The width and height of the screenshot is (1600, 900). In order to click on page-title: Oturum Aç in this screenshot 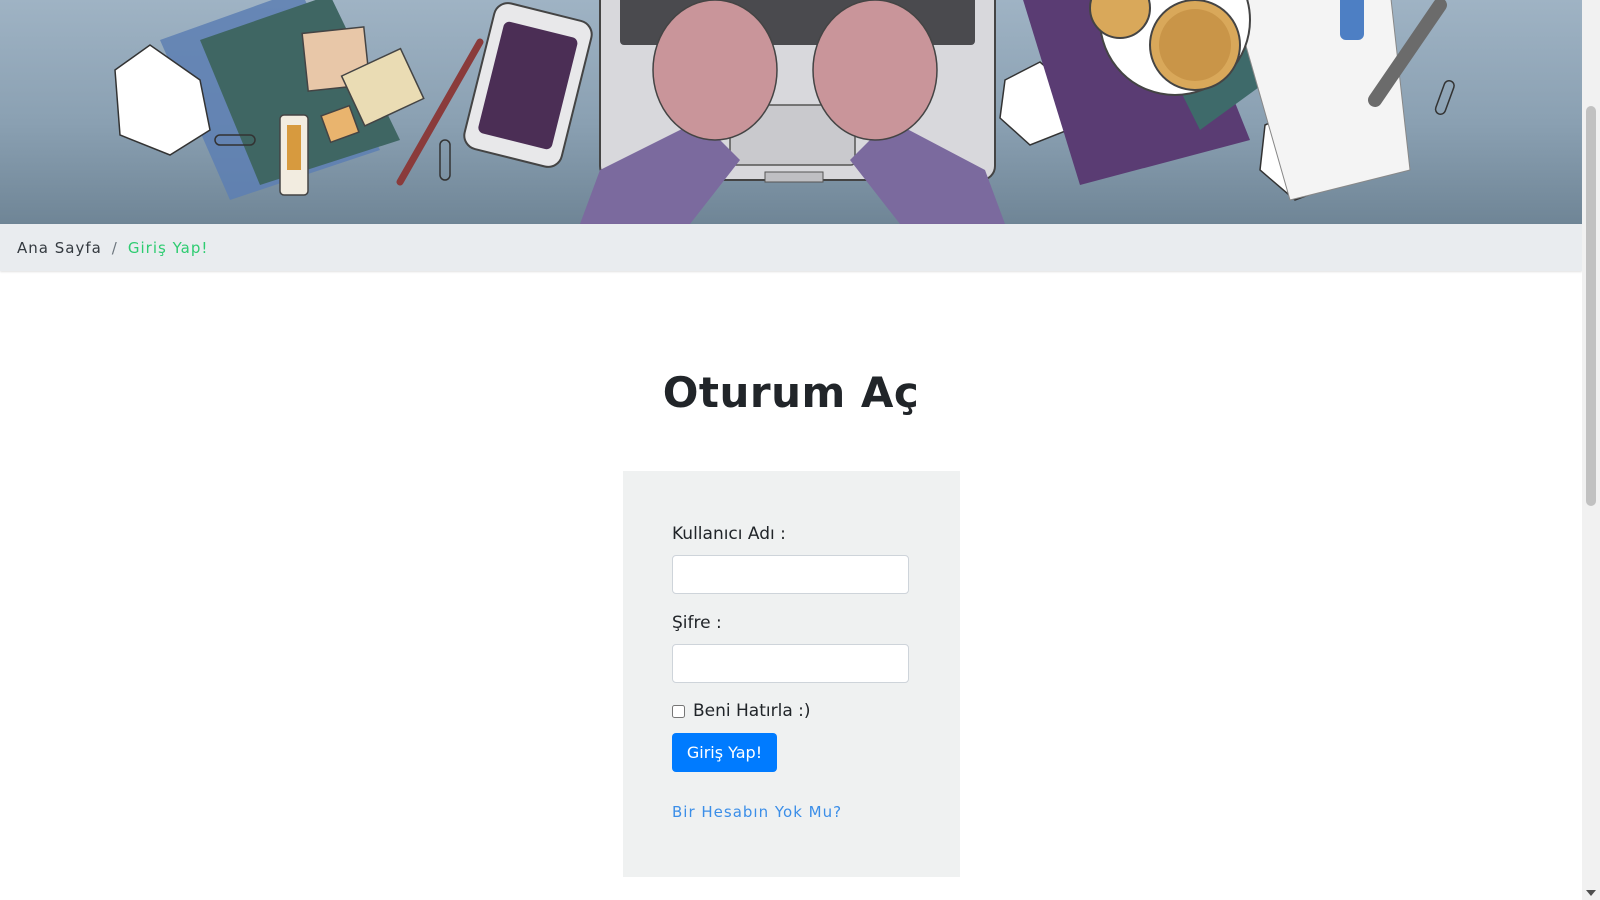, I will do `click(791, 392)`.